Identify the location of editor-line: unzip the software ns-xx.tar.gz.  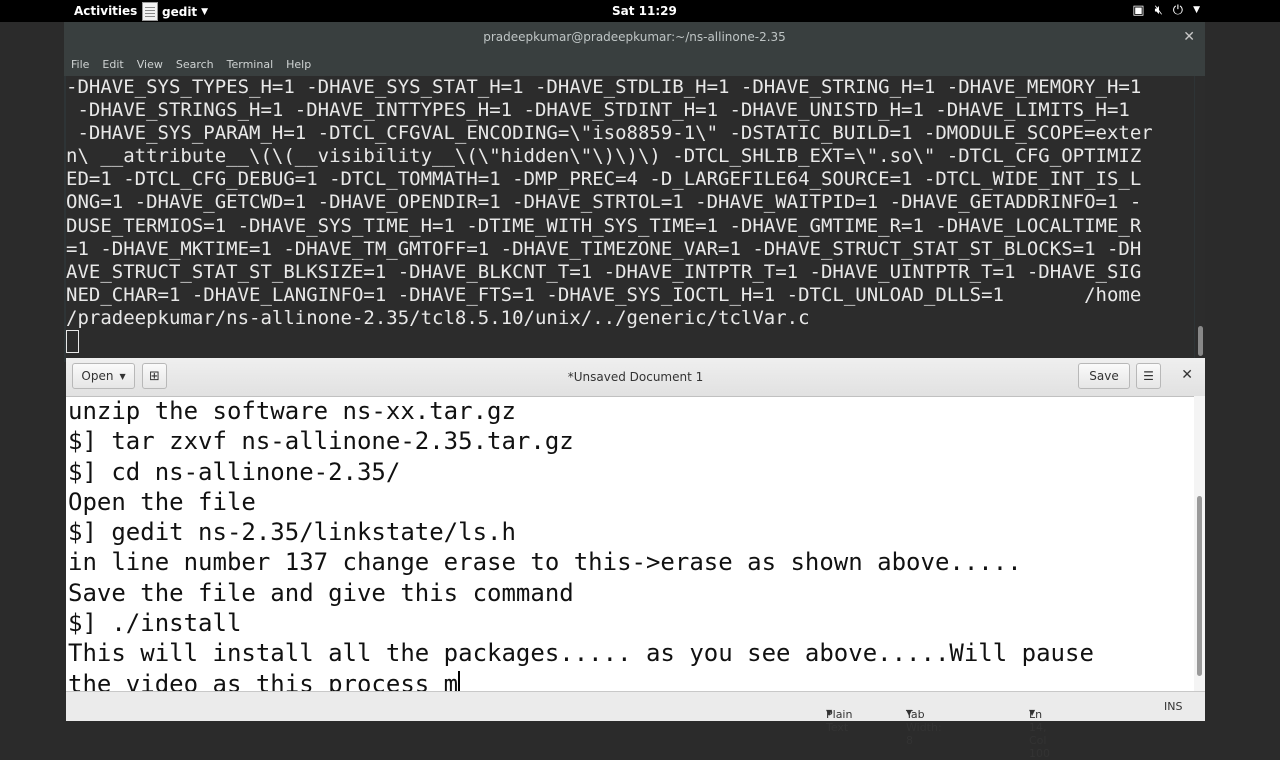
(292, 411).